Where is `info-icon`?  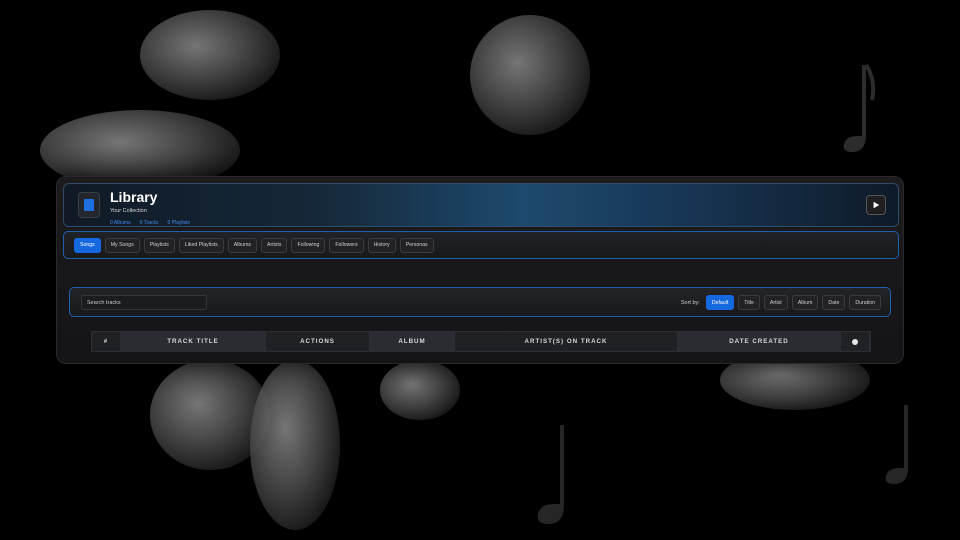
info-icon is located at coordinates (855, 341).